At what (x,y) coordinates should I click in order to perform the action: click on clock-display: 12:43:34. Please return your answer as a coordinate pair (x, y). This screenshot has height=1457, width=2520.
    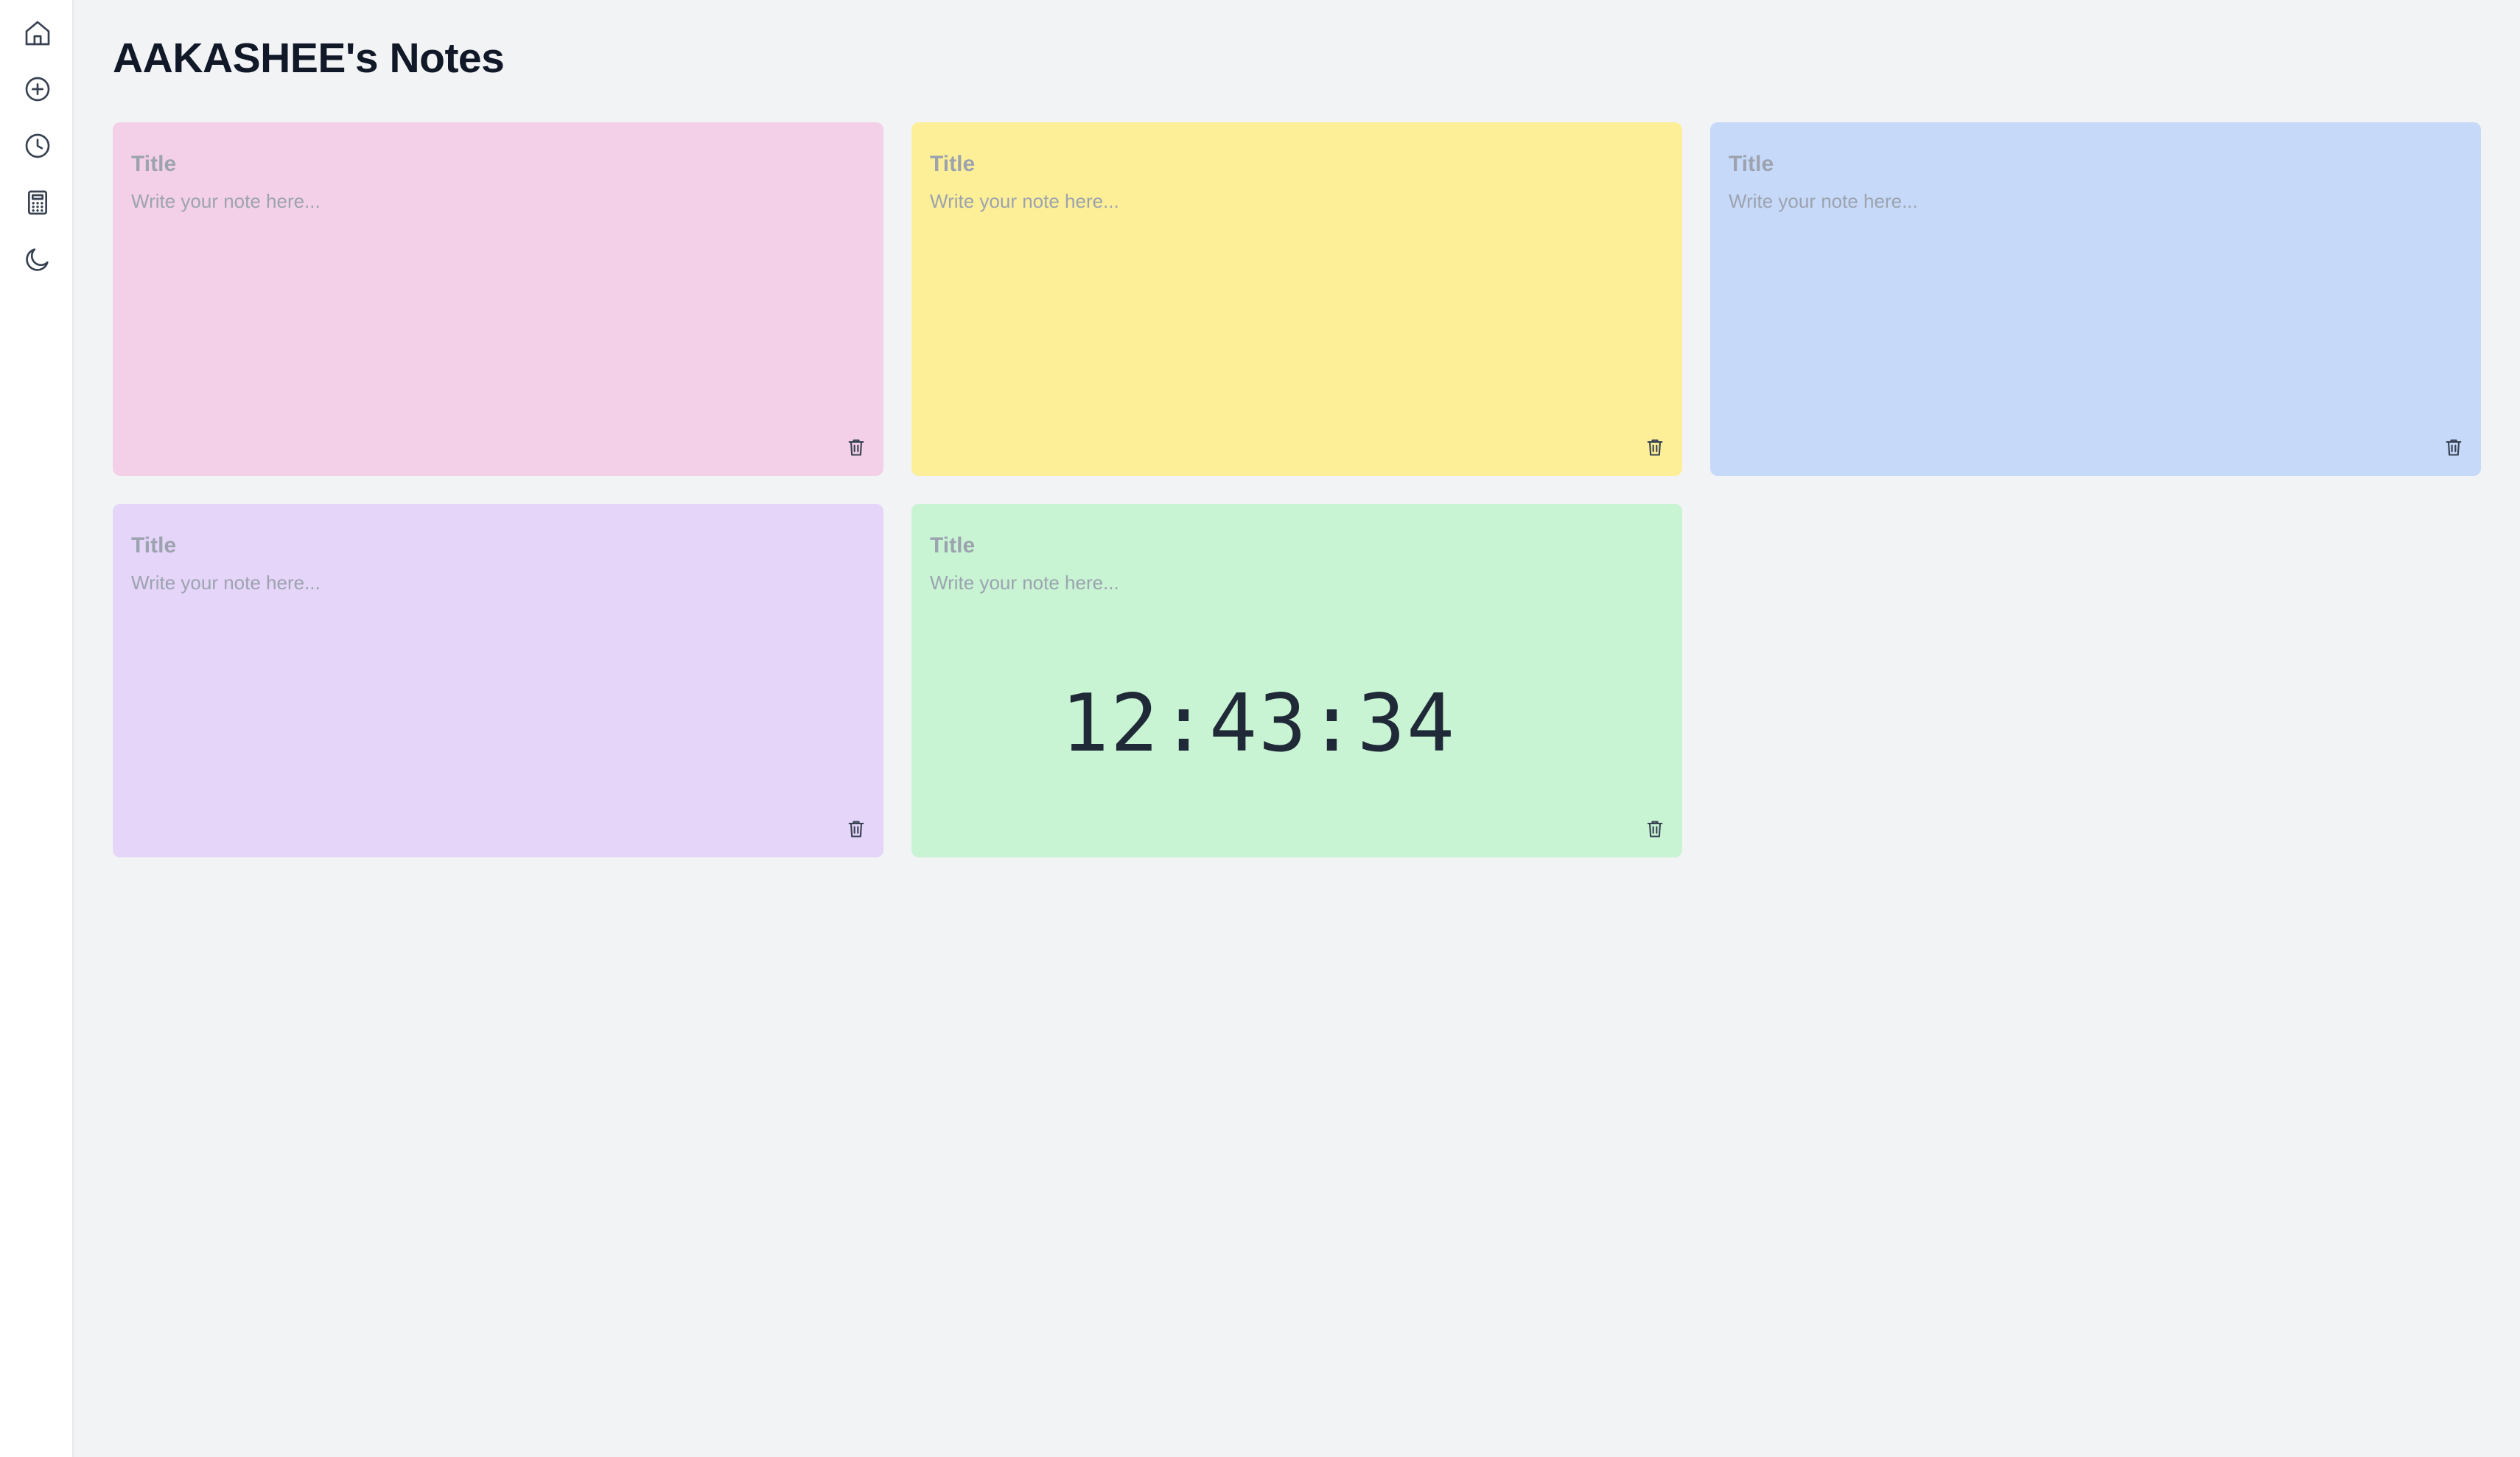
    Looking at the image, I should click on (1258, 724).